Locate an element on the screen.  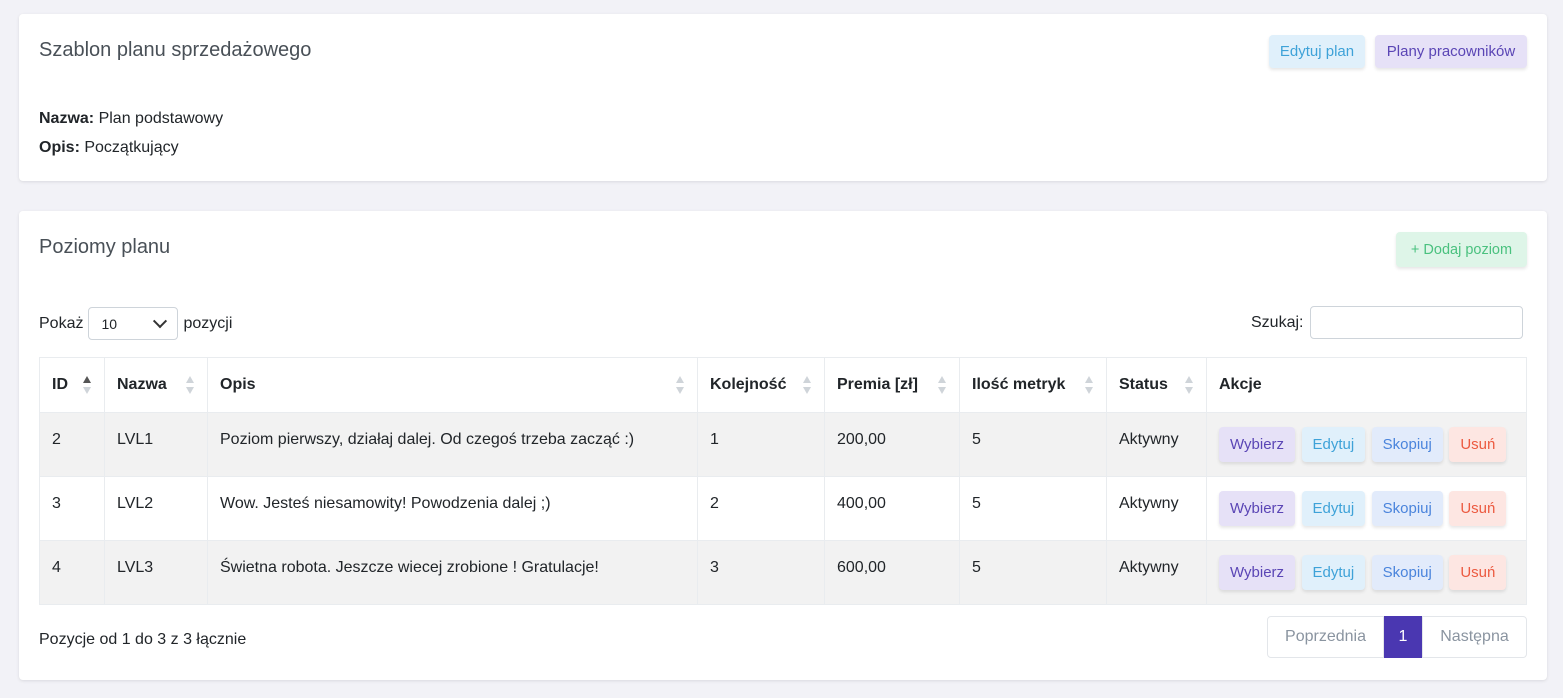
sort-asc-icon is located at coordinates (87, 385).